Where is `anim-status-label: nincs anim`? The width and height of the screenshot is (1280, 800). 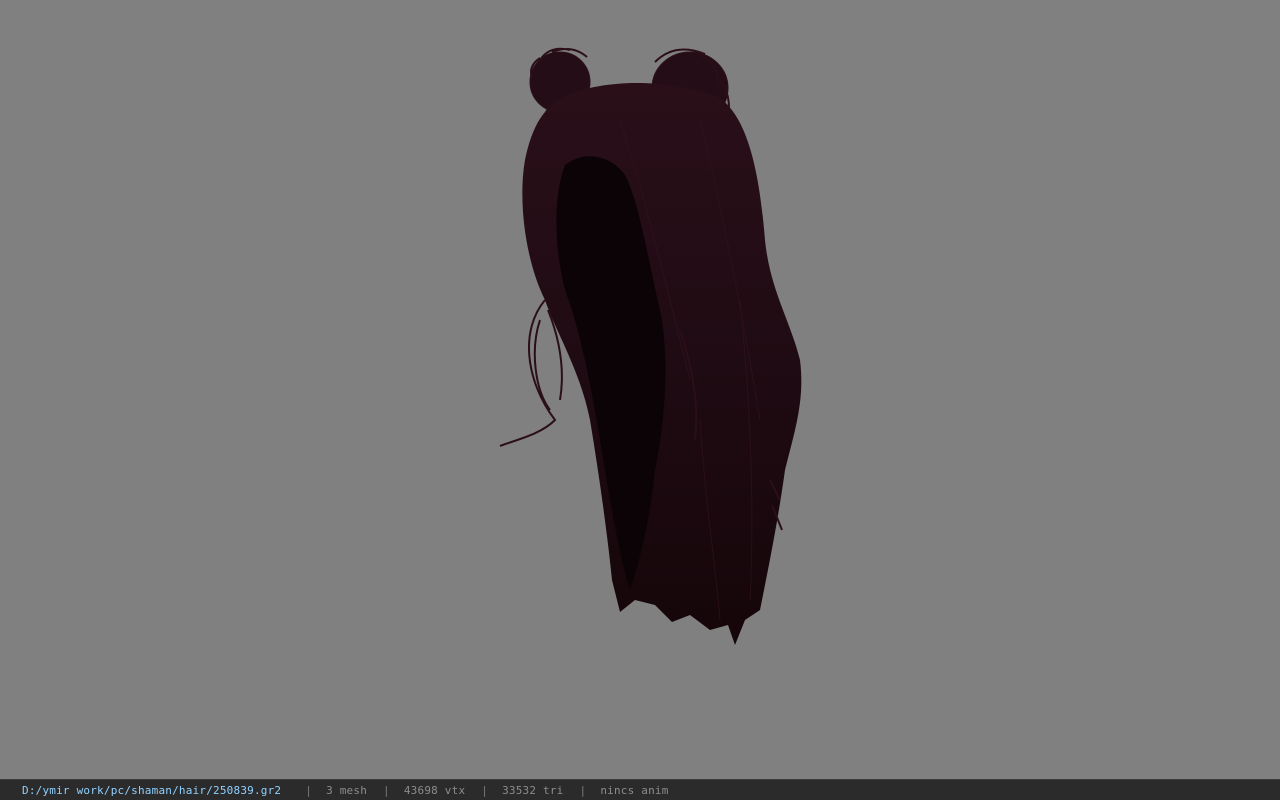
anim-status-label: nincs anim is located at coordinates (634, 790).